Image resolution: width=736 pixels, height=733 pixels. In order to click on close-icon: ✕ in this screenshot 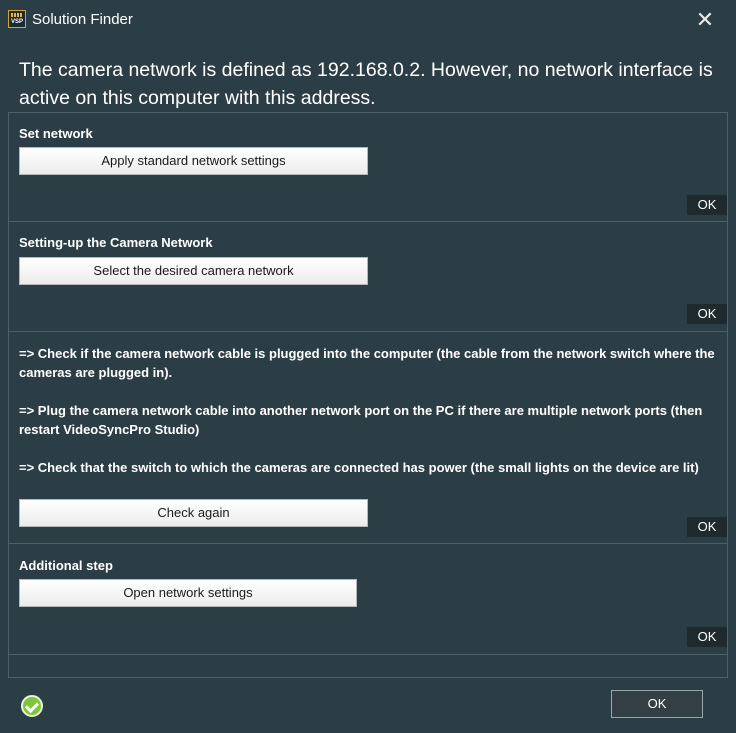, I will do `click(705, 20)`.